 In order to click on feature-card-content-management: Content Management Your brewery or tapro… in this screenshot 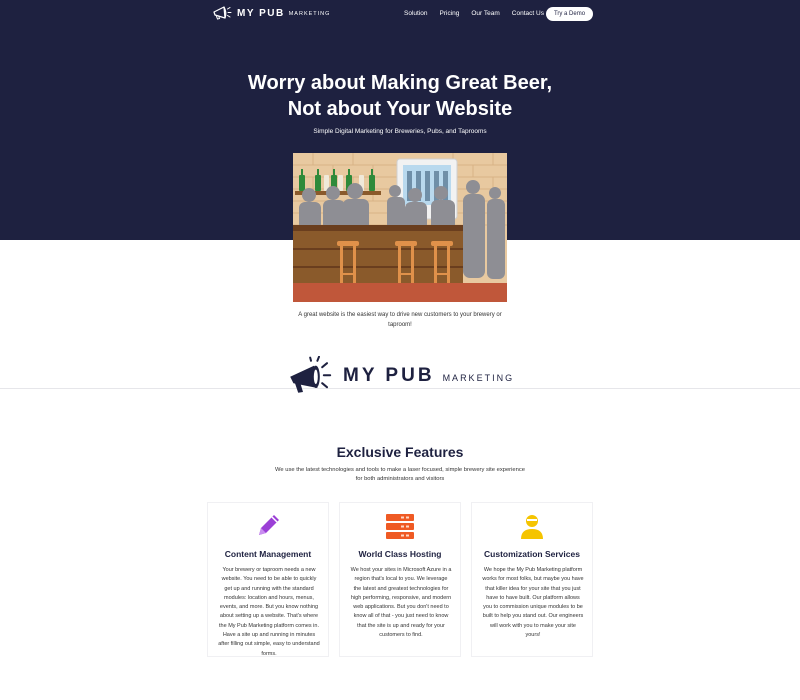, I will do `click(268, 579)`.